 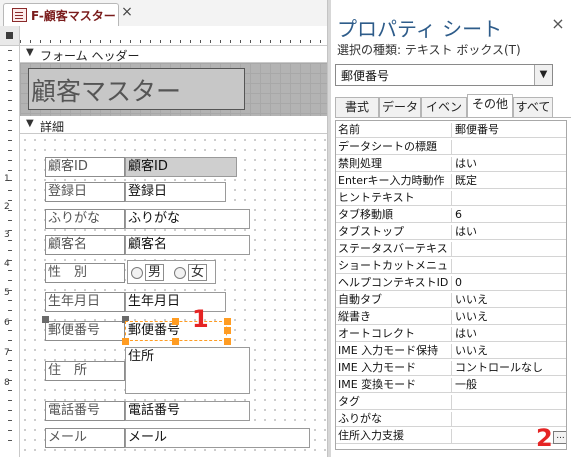 I want to click on label-phone: 電話番号, so click(x=85, y=411).